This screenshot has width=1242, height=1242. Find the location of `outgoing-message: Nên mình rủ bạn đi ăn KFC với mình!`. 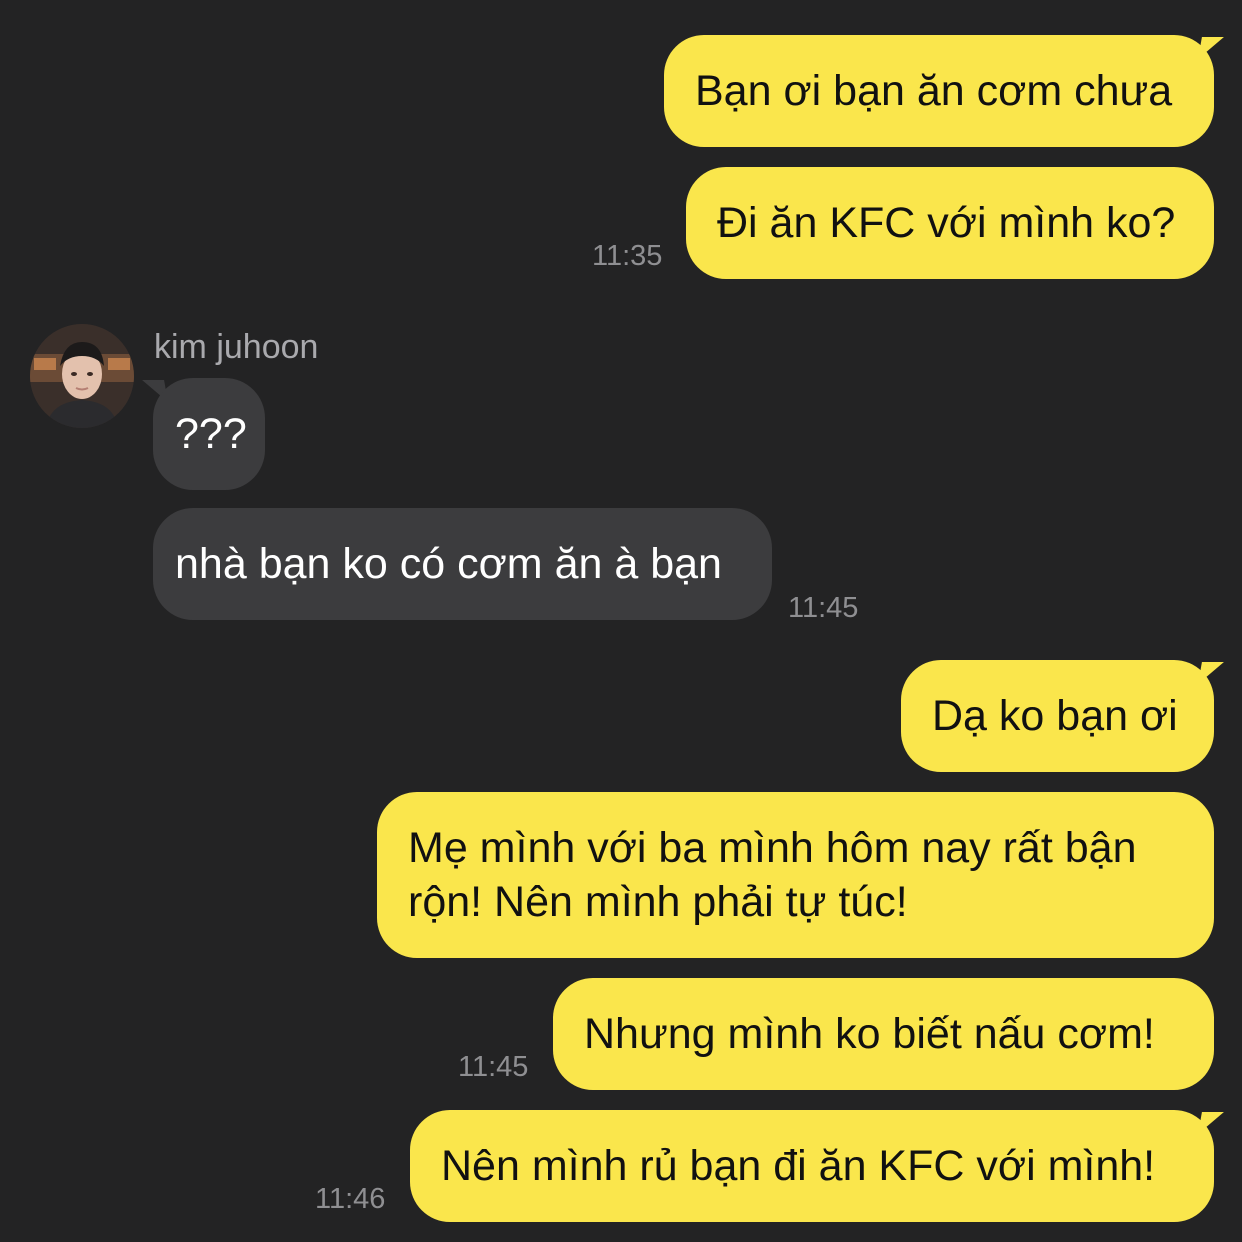

outgoing-message: Nên mình rủ bạn đi ăn KFC với mình! is located at coordinates (812, 1166).